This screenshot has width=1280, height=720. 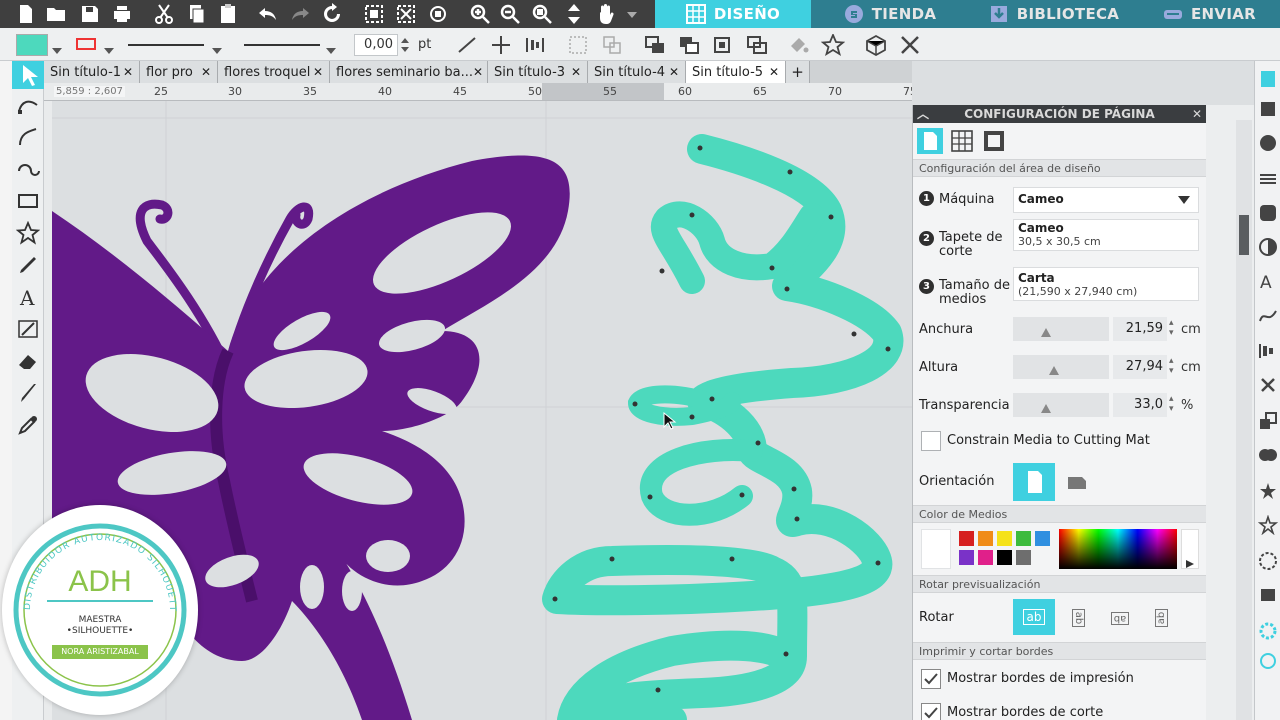 I want to click on width-stepper-icon: ▴ ▾, so click(x=1171, y=328).